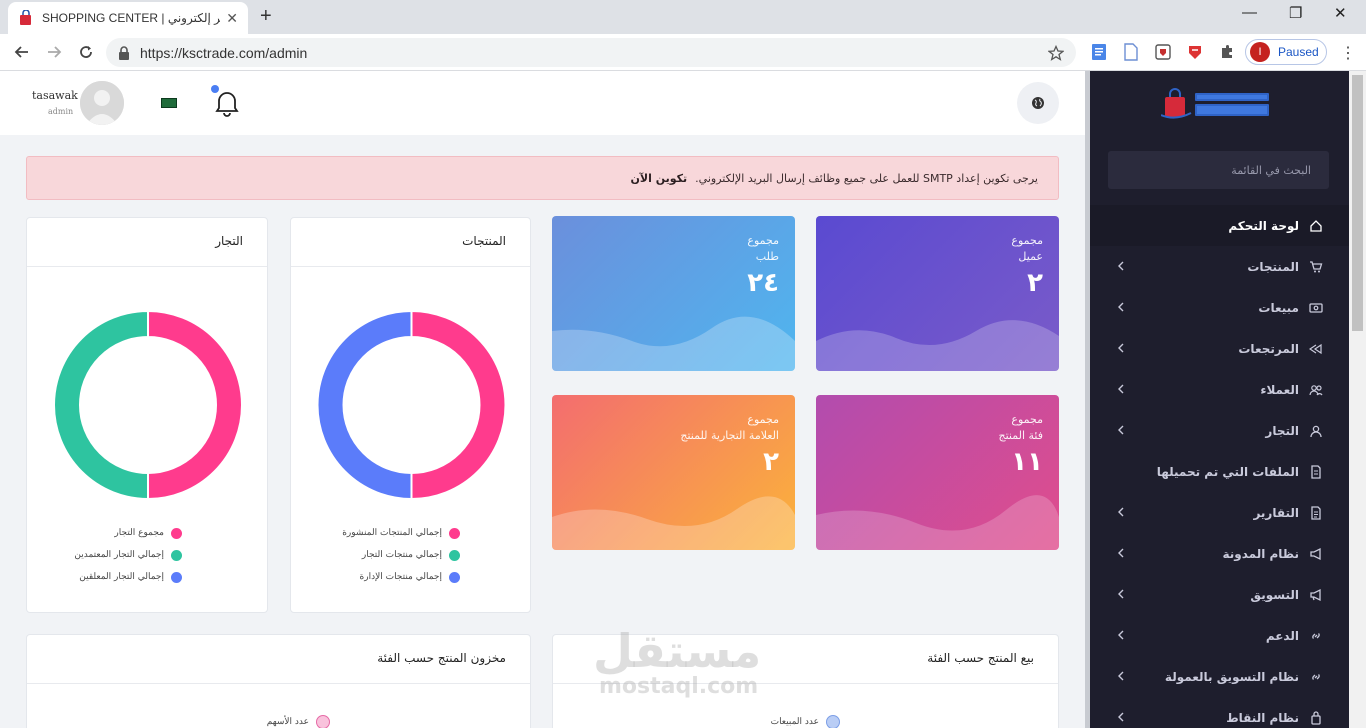  I want to click on address-bar: https://ksctrade.com/admin, so click(591, 52).